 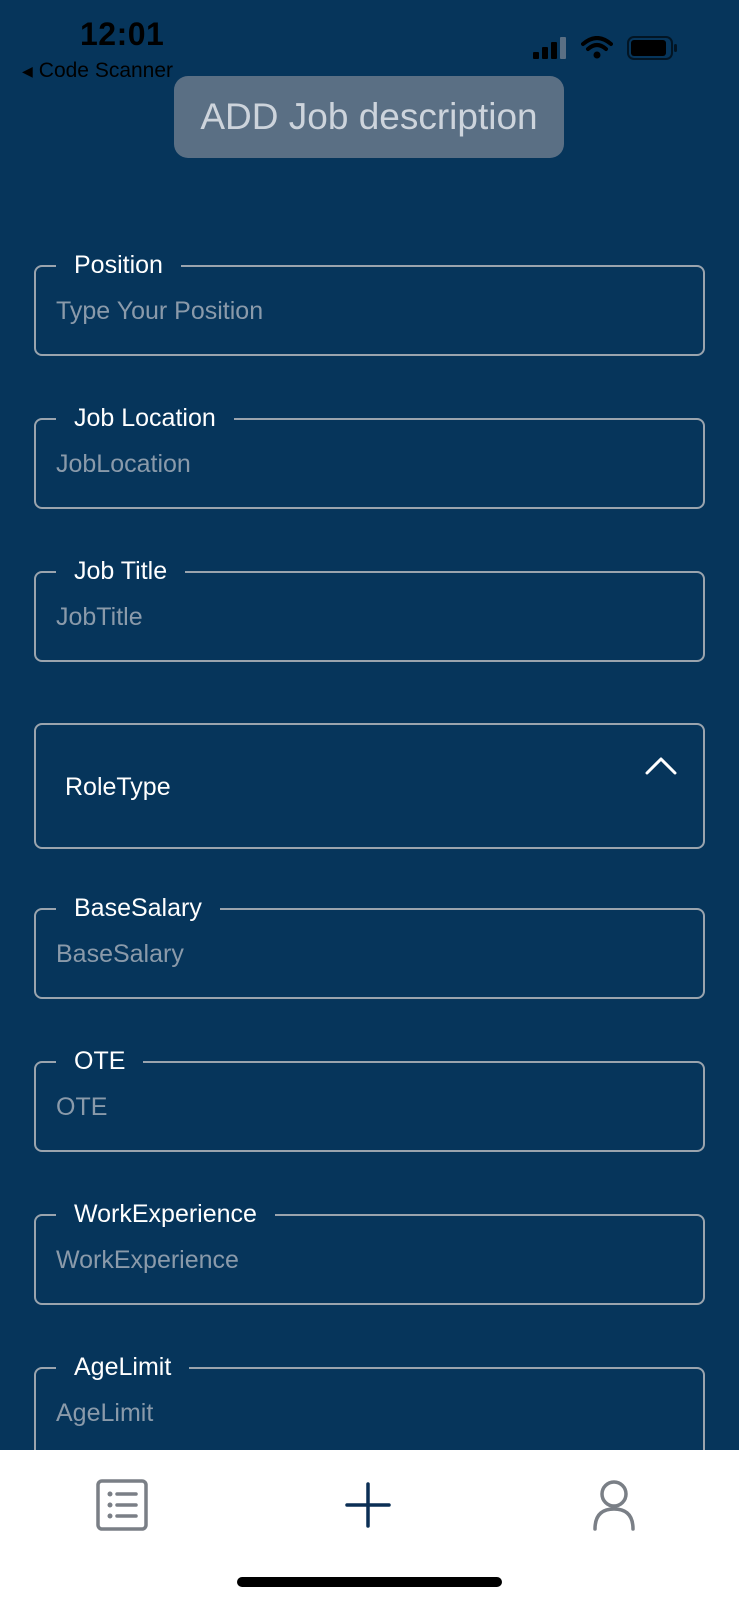 I want to click on back-arrow-icon: ◀, so click(x=27, y=70).